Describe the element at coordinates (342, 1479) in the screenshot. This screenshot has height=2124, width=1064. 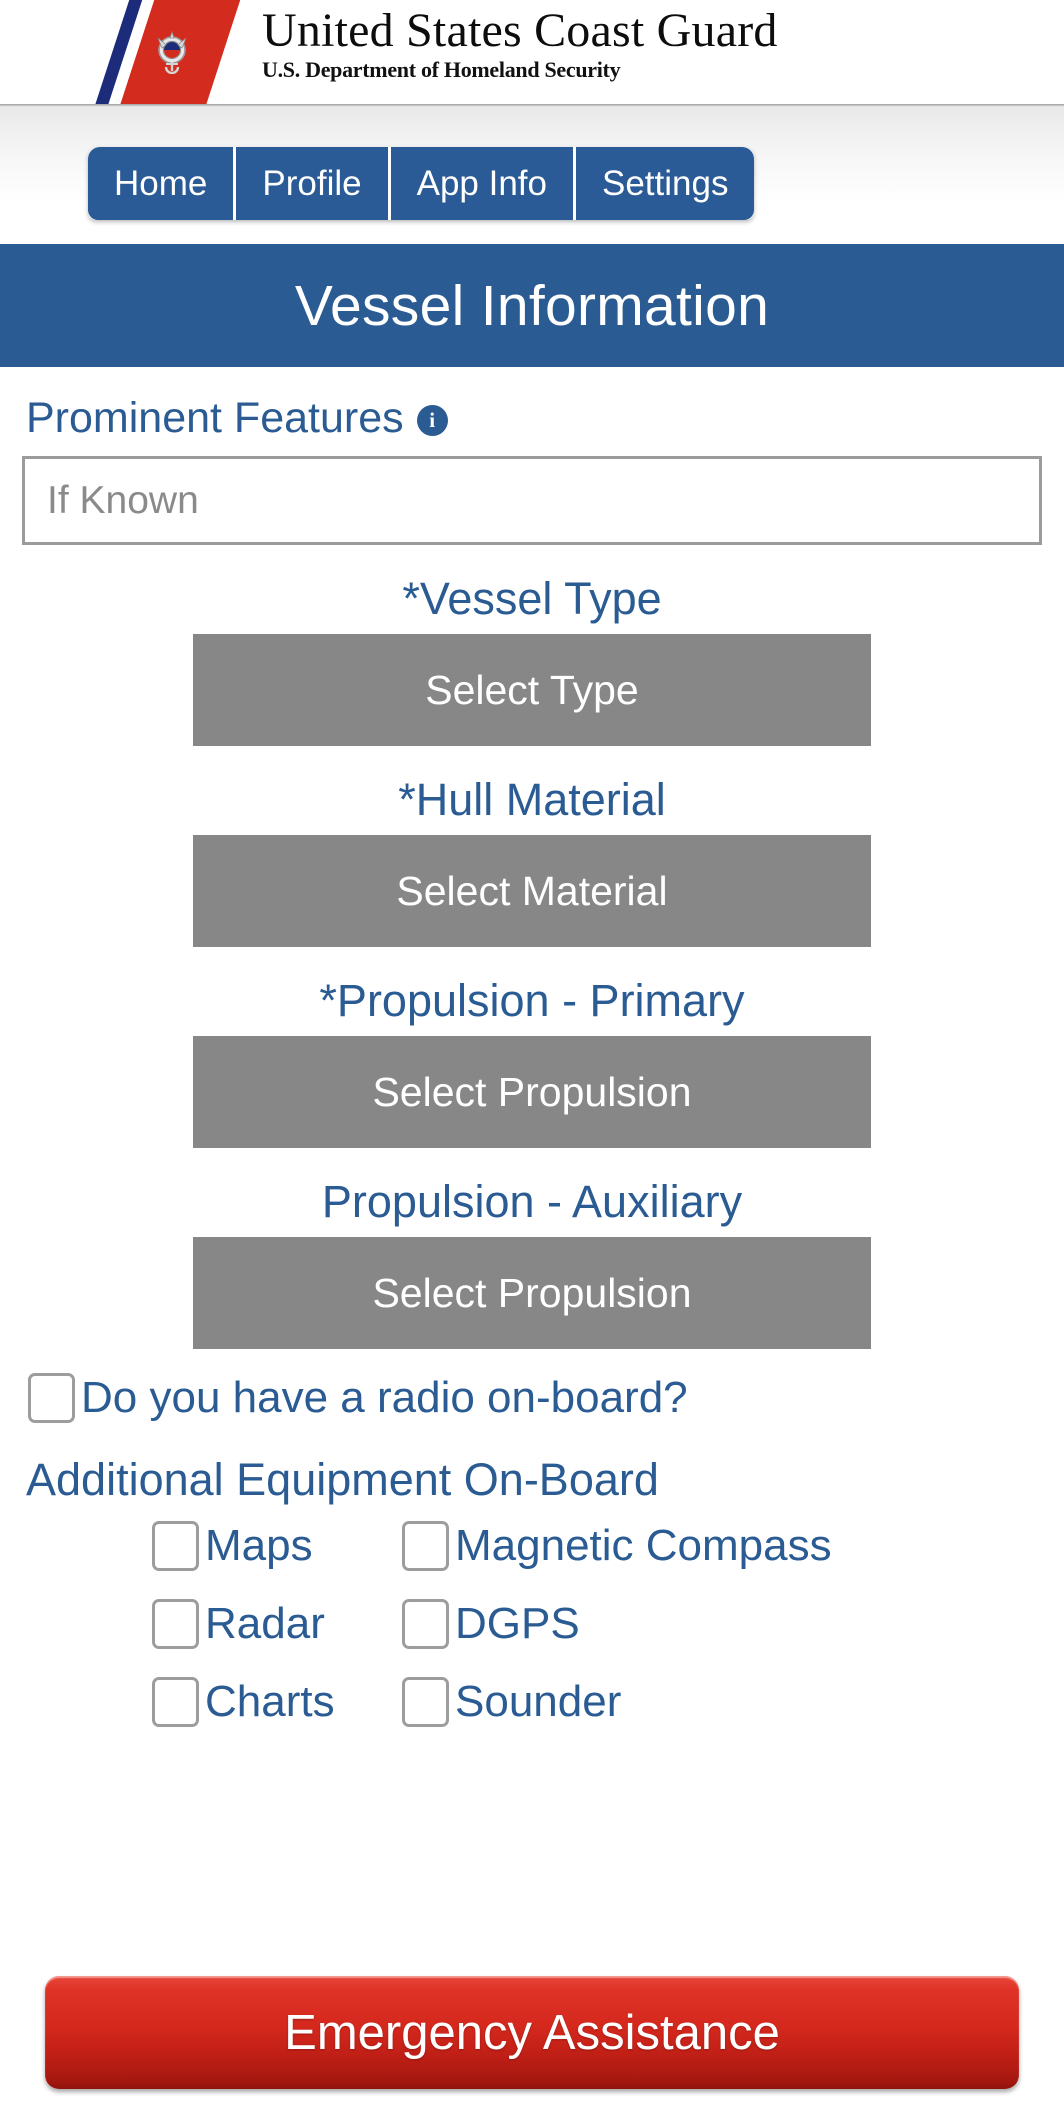
I see `additional-equipment-title: Additional Equipment On-Board` at that location.